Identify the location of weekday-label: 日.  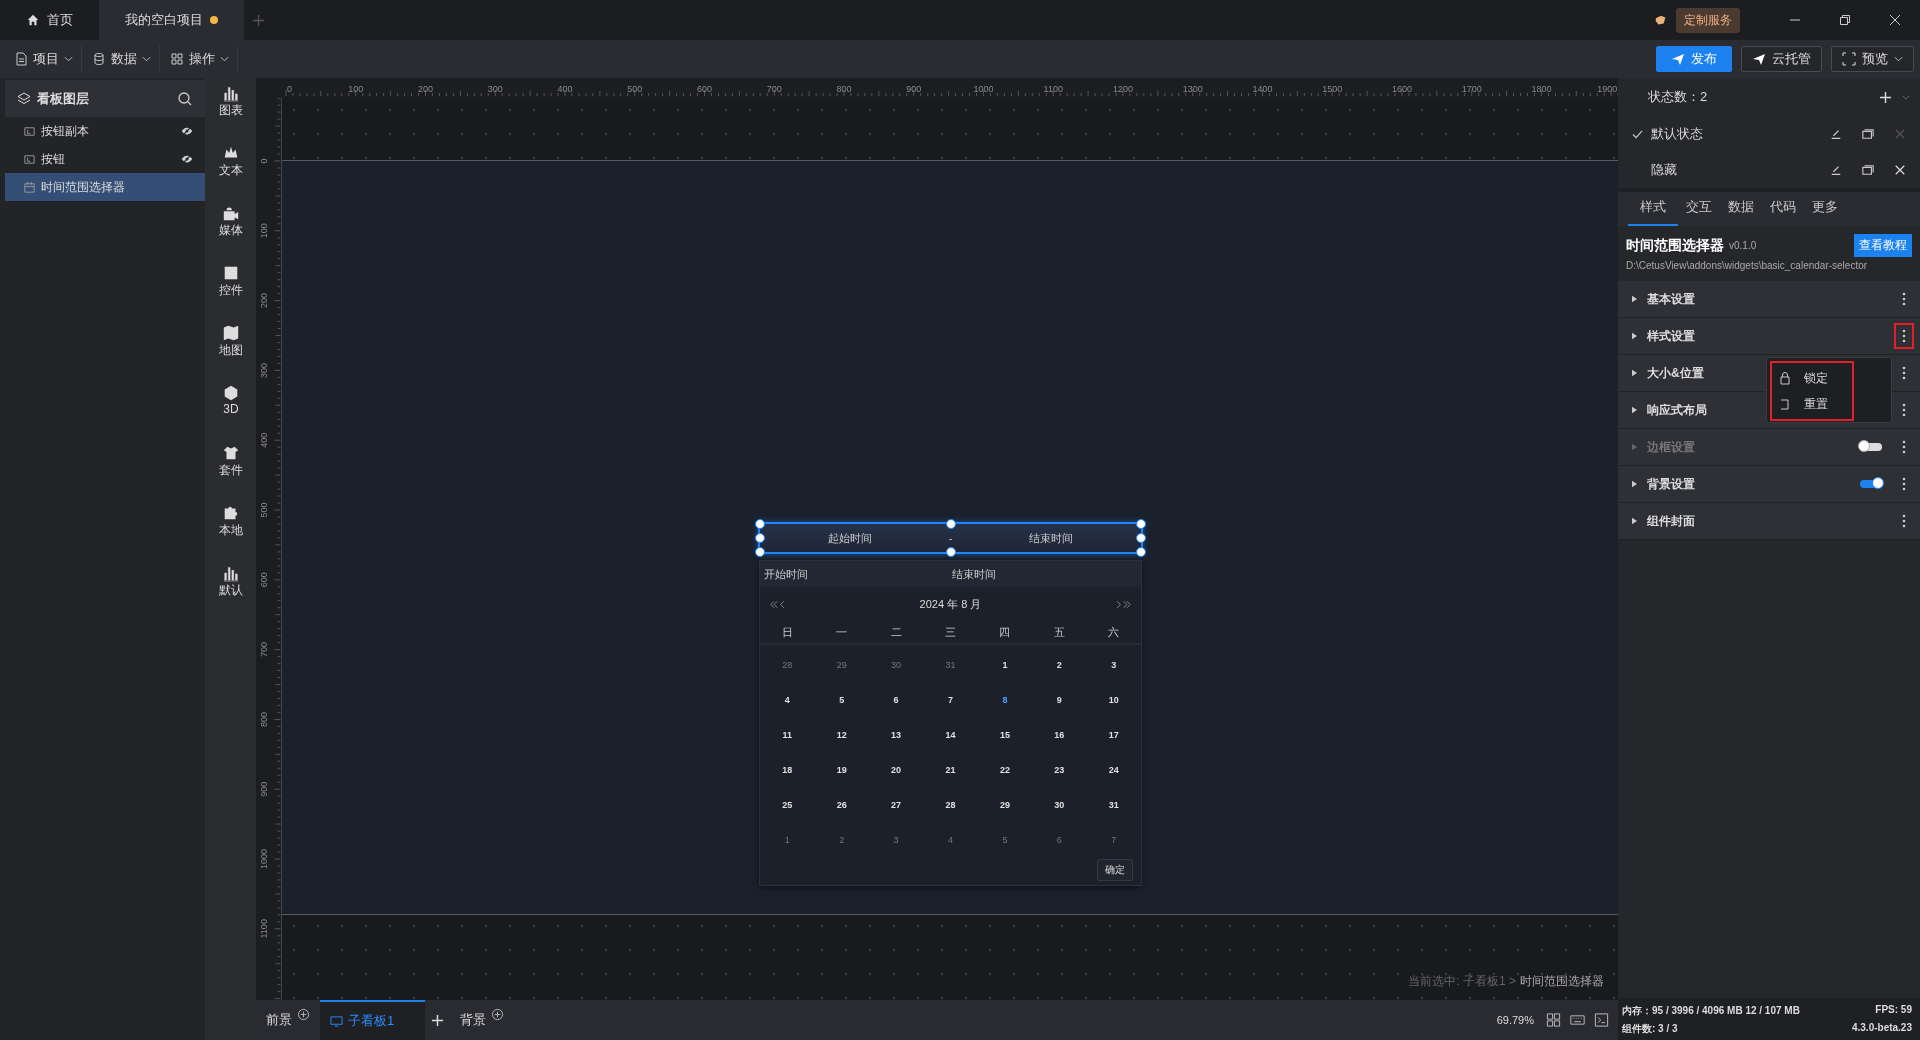
(787, 632).